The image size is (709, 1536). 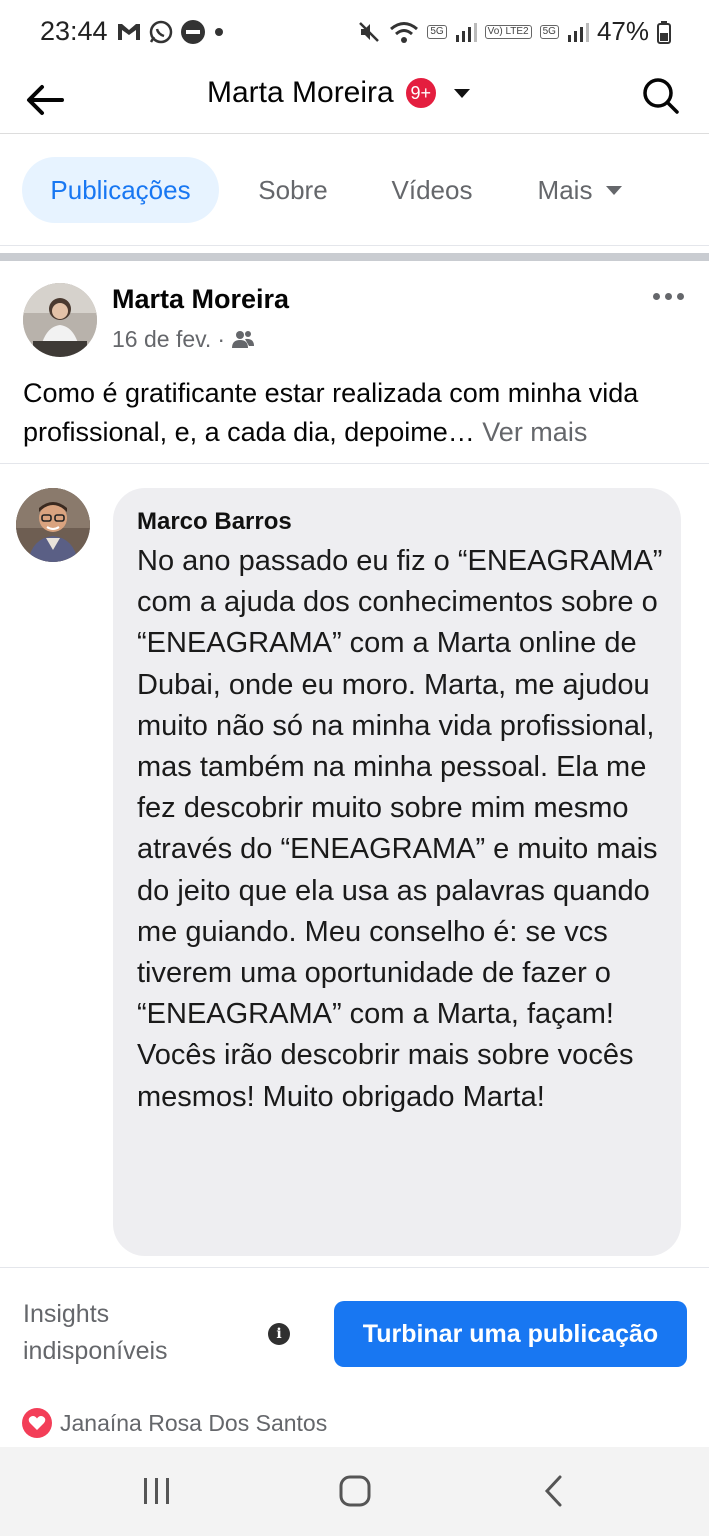 I want to click on system-back-button, so click(x=554, y=1491).